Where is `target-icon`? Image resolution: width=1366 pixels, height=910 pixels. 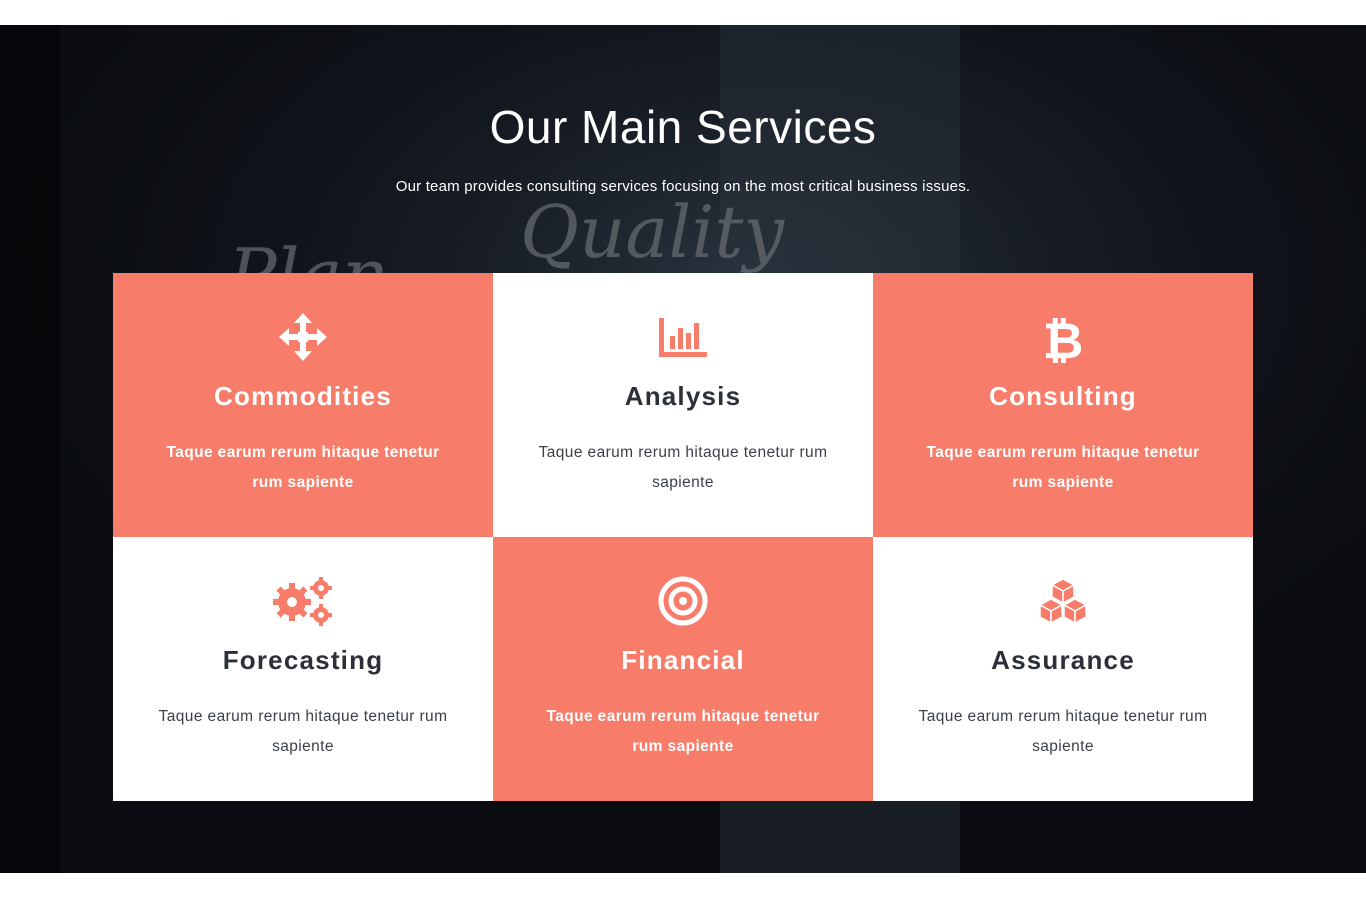
target-icon is located at coordinates (683, 601).